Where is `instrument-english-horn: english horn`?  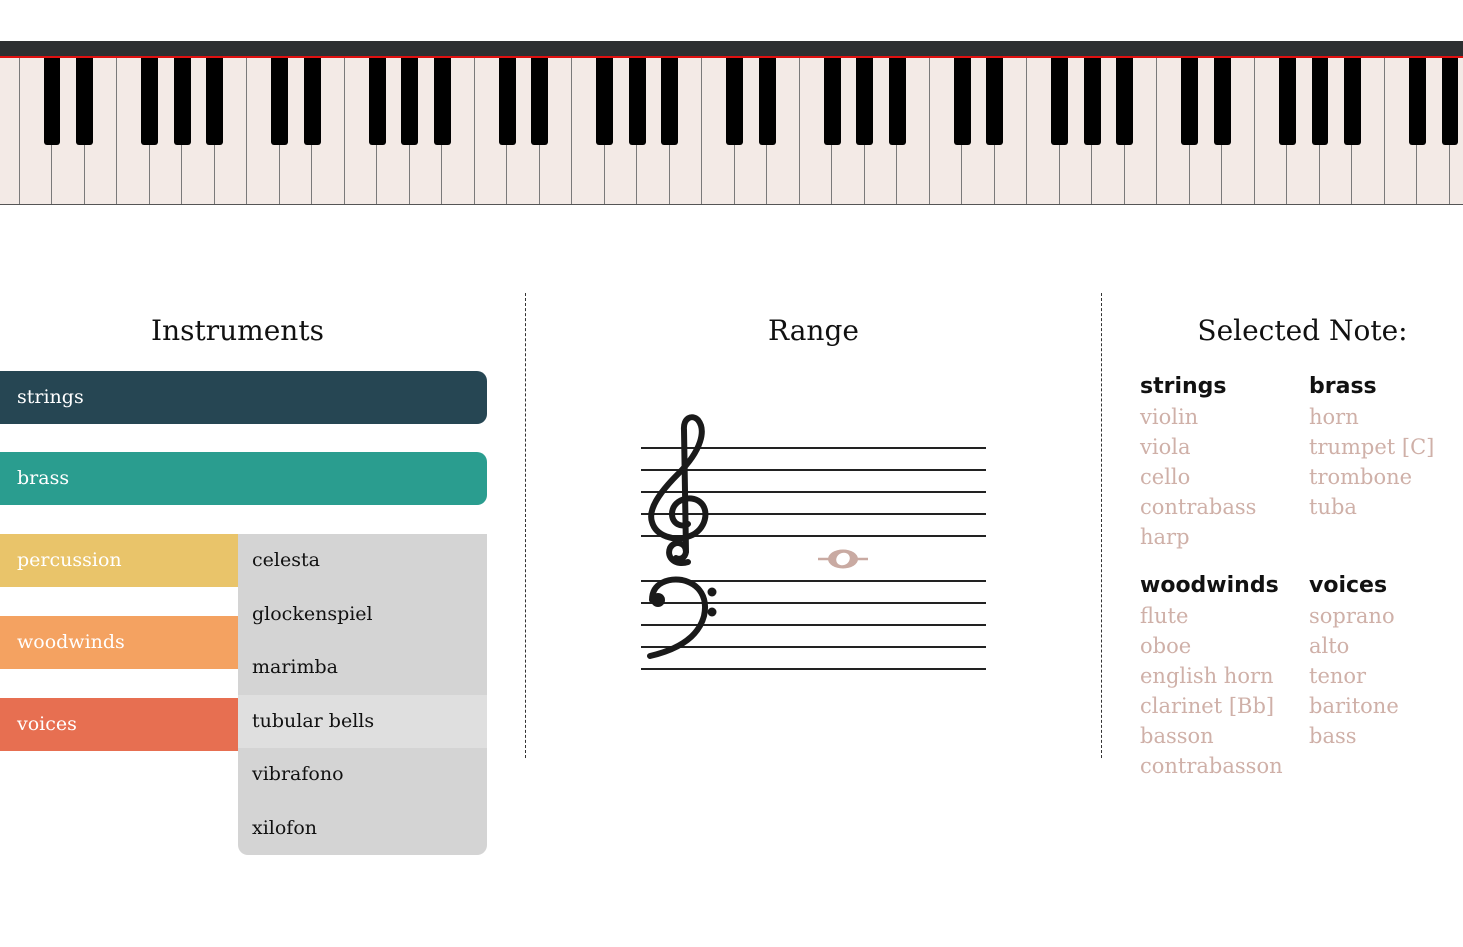
instrument-english-horn: english horn is located at coordinates (1211, 676).